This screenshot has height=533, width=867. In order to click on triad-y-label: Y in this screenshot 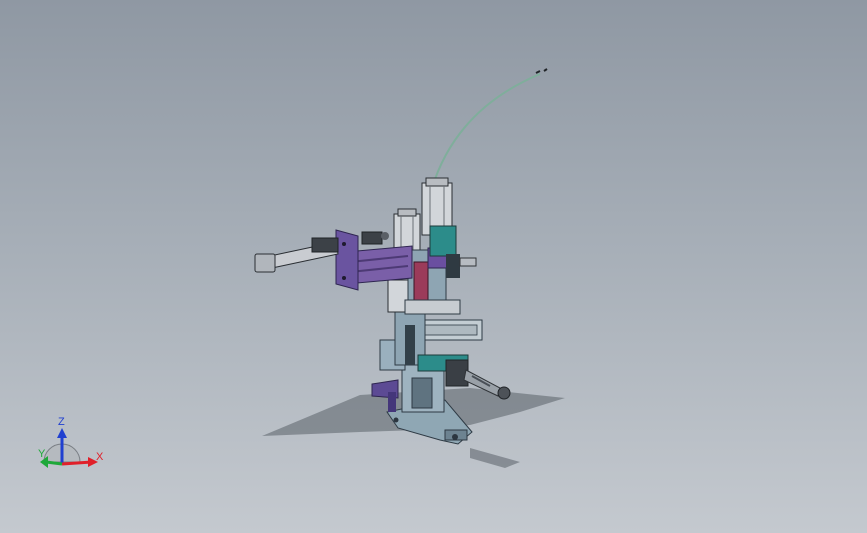, I will do `click(42, 454)`.